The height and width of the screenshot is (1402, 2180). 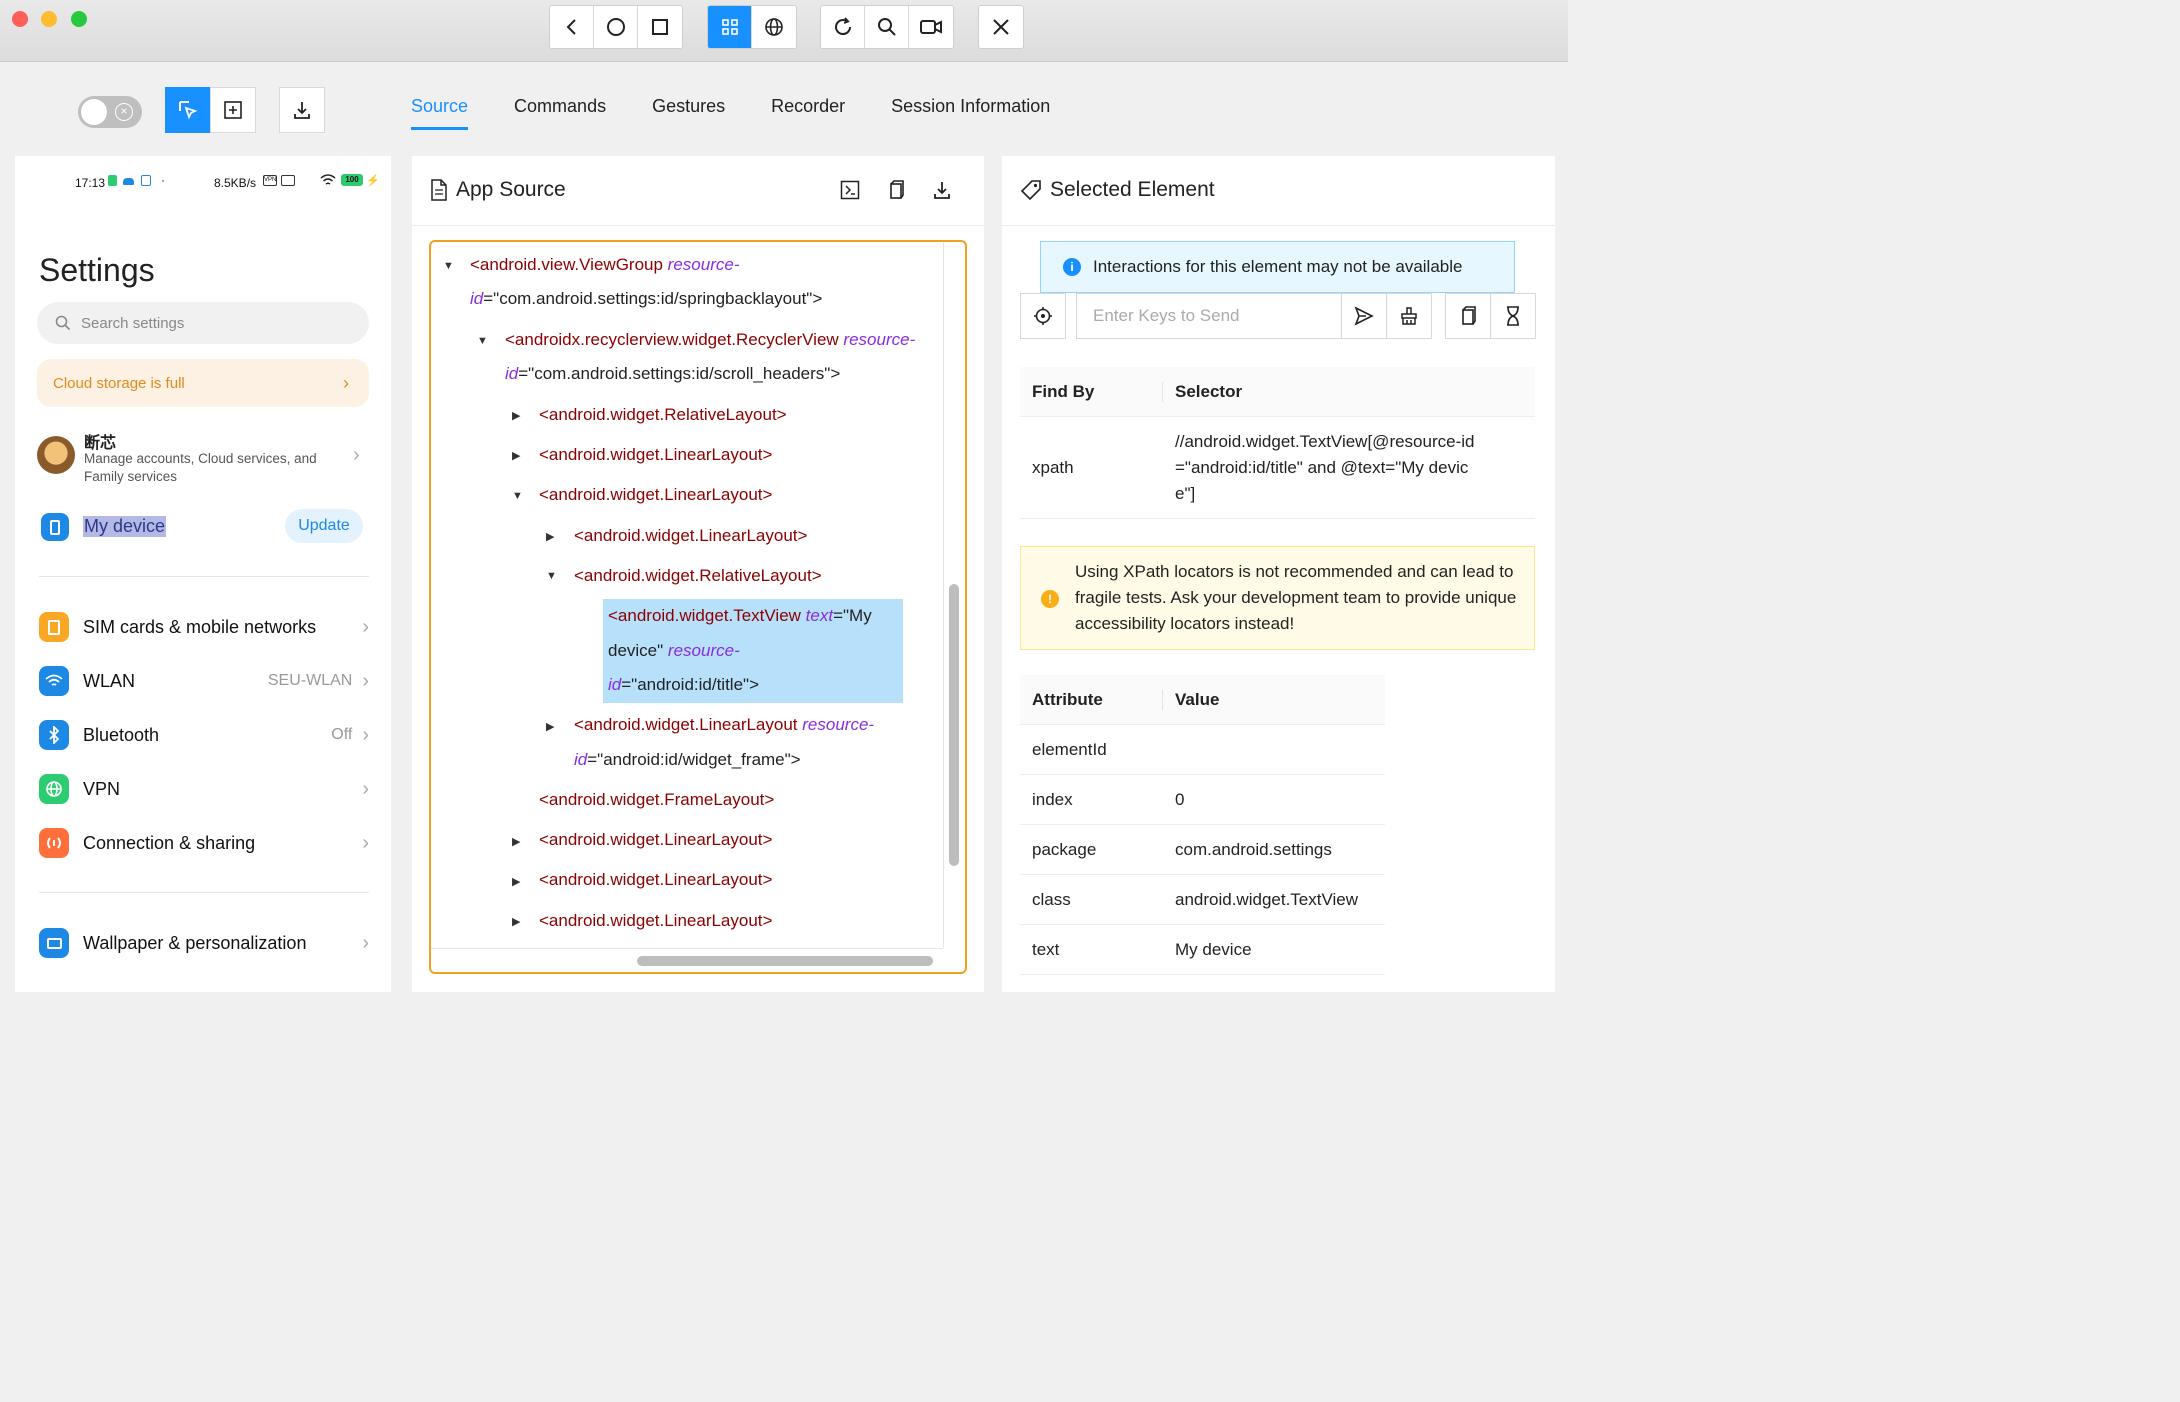 I want to click on get-timing-button, so click(x=1513, y=316).